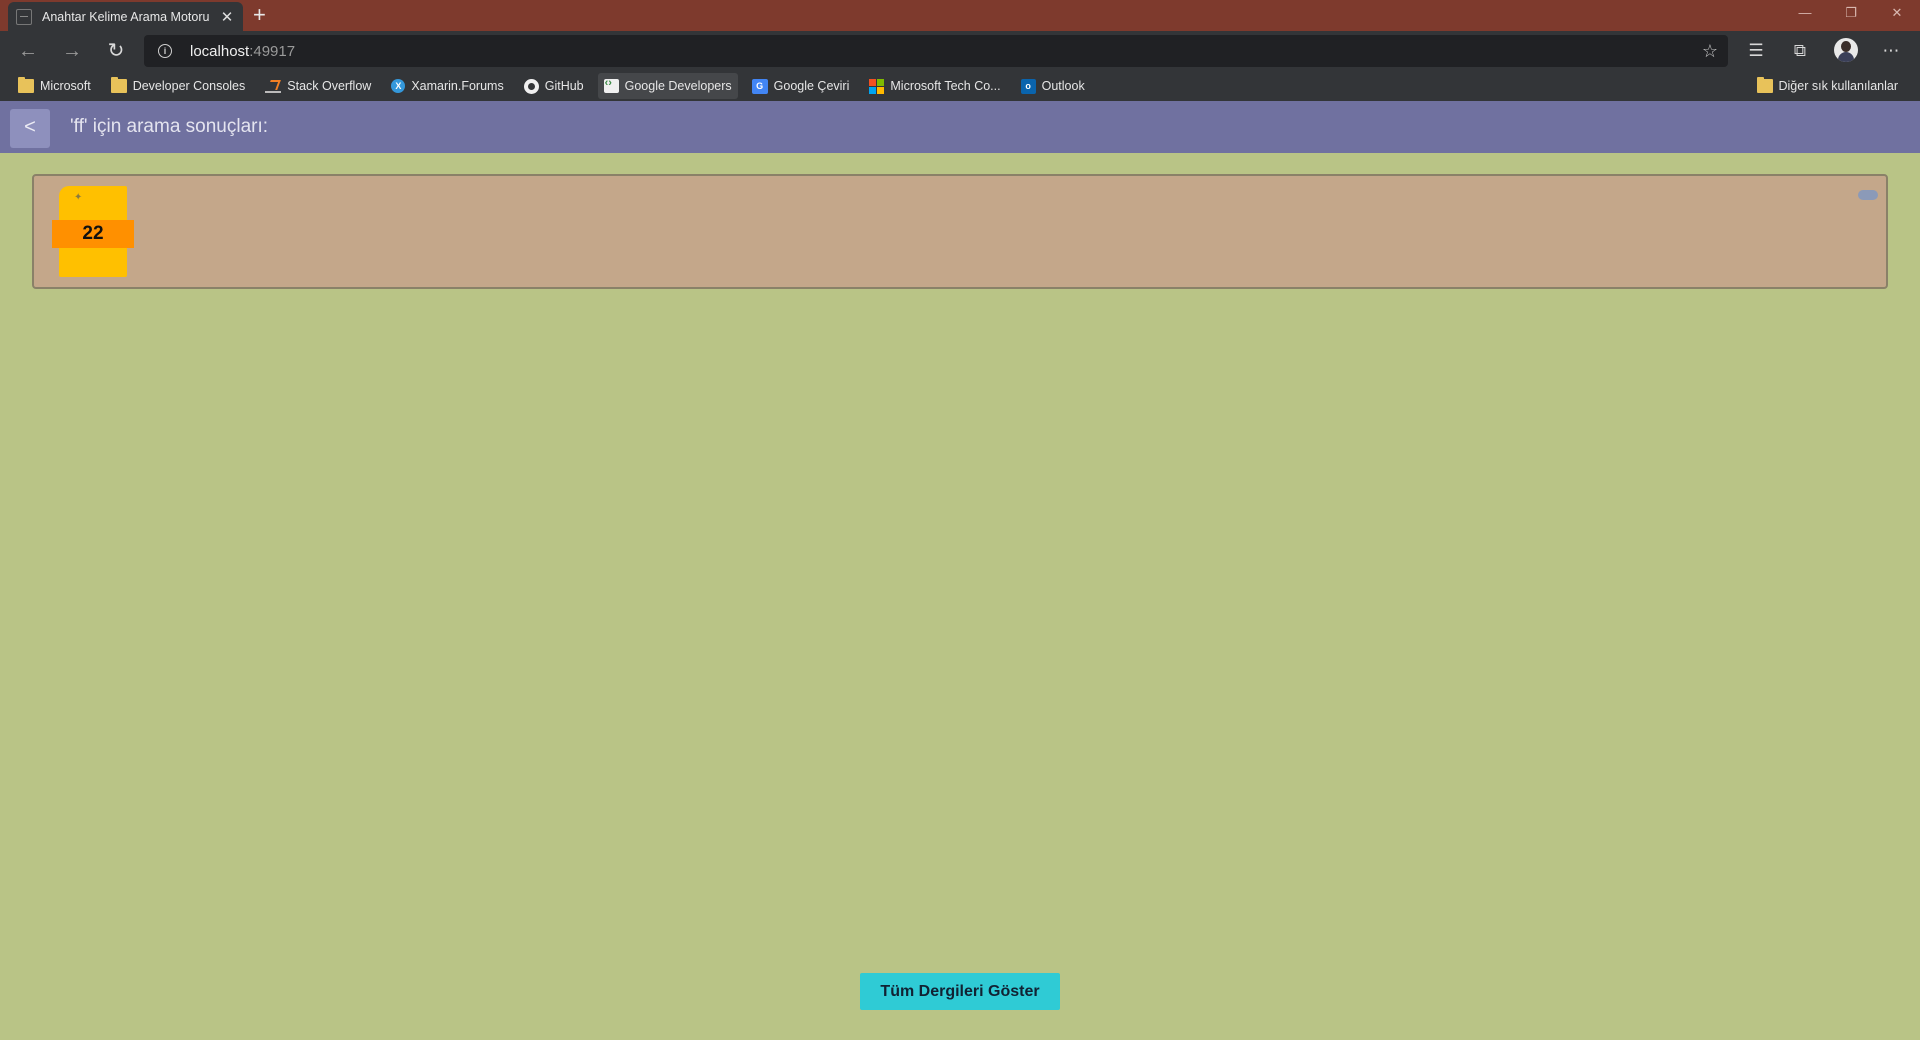 Image resolution: width=1920 pixels, height=1040 pixels. I want to click on tab-close-icon: ✕, so click(227, 17).